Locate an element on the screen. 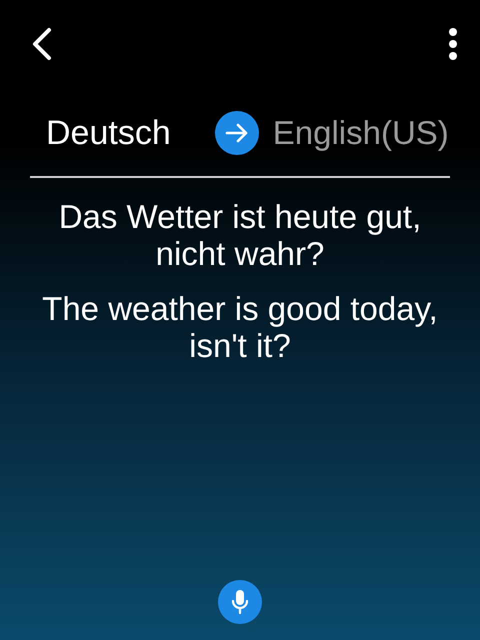 The width and height of the screenshot is (480, 640). translated-text: The weather is good today, isn't it? is located at coordinates (240, 327).